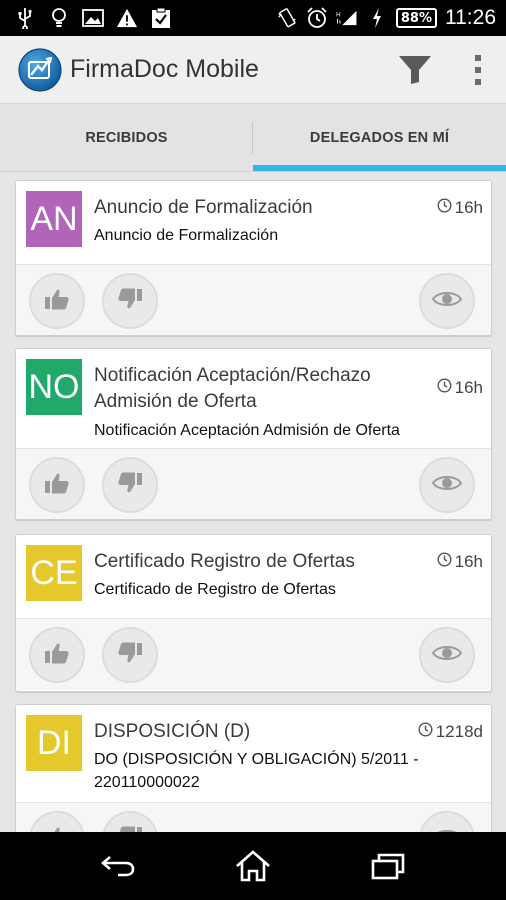  I want to click on clock: 11:26, so click(470, 17).